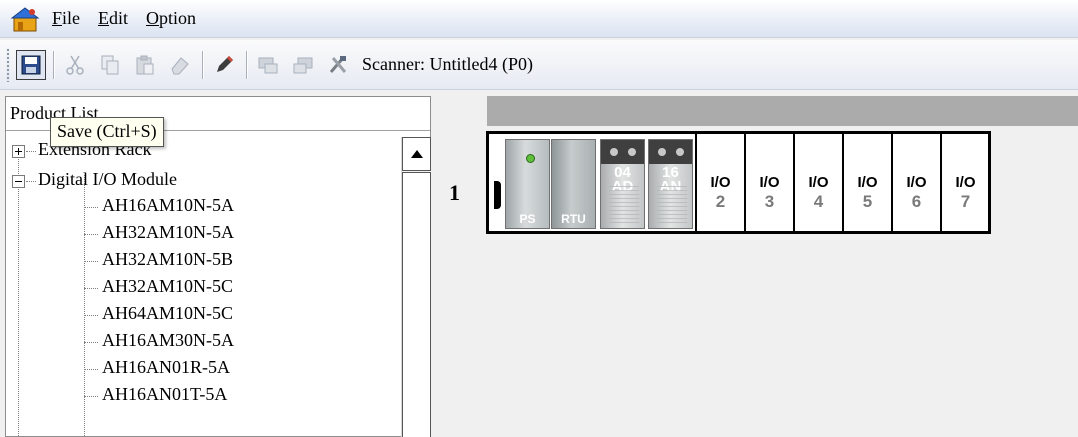 This screenshot has height=437, width=1078. I want to click on tree-item-label: AH16AN01R-5A, so click(166, 367).